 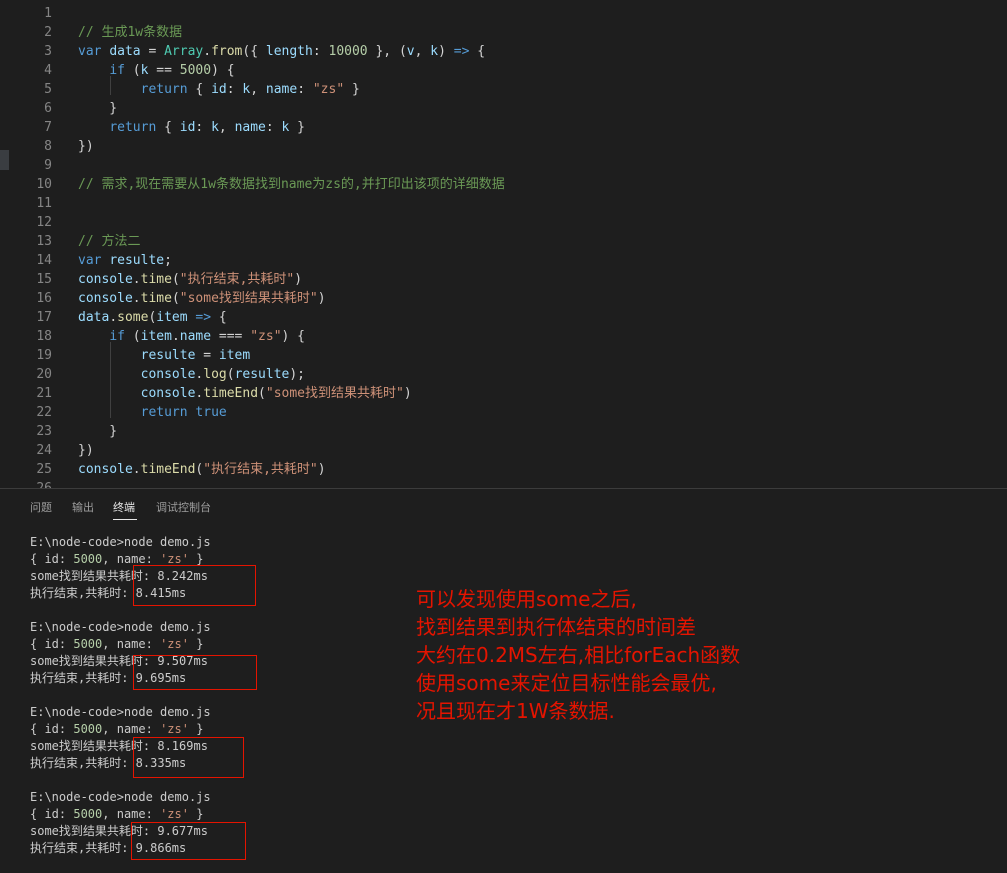 What do you see at coordinates (503, 222) in the screenshot?
I see `code-line: 12` at bounding box center [503, 222].